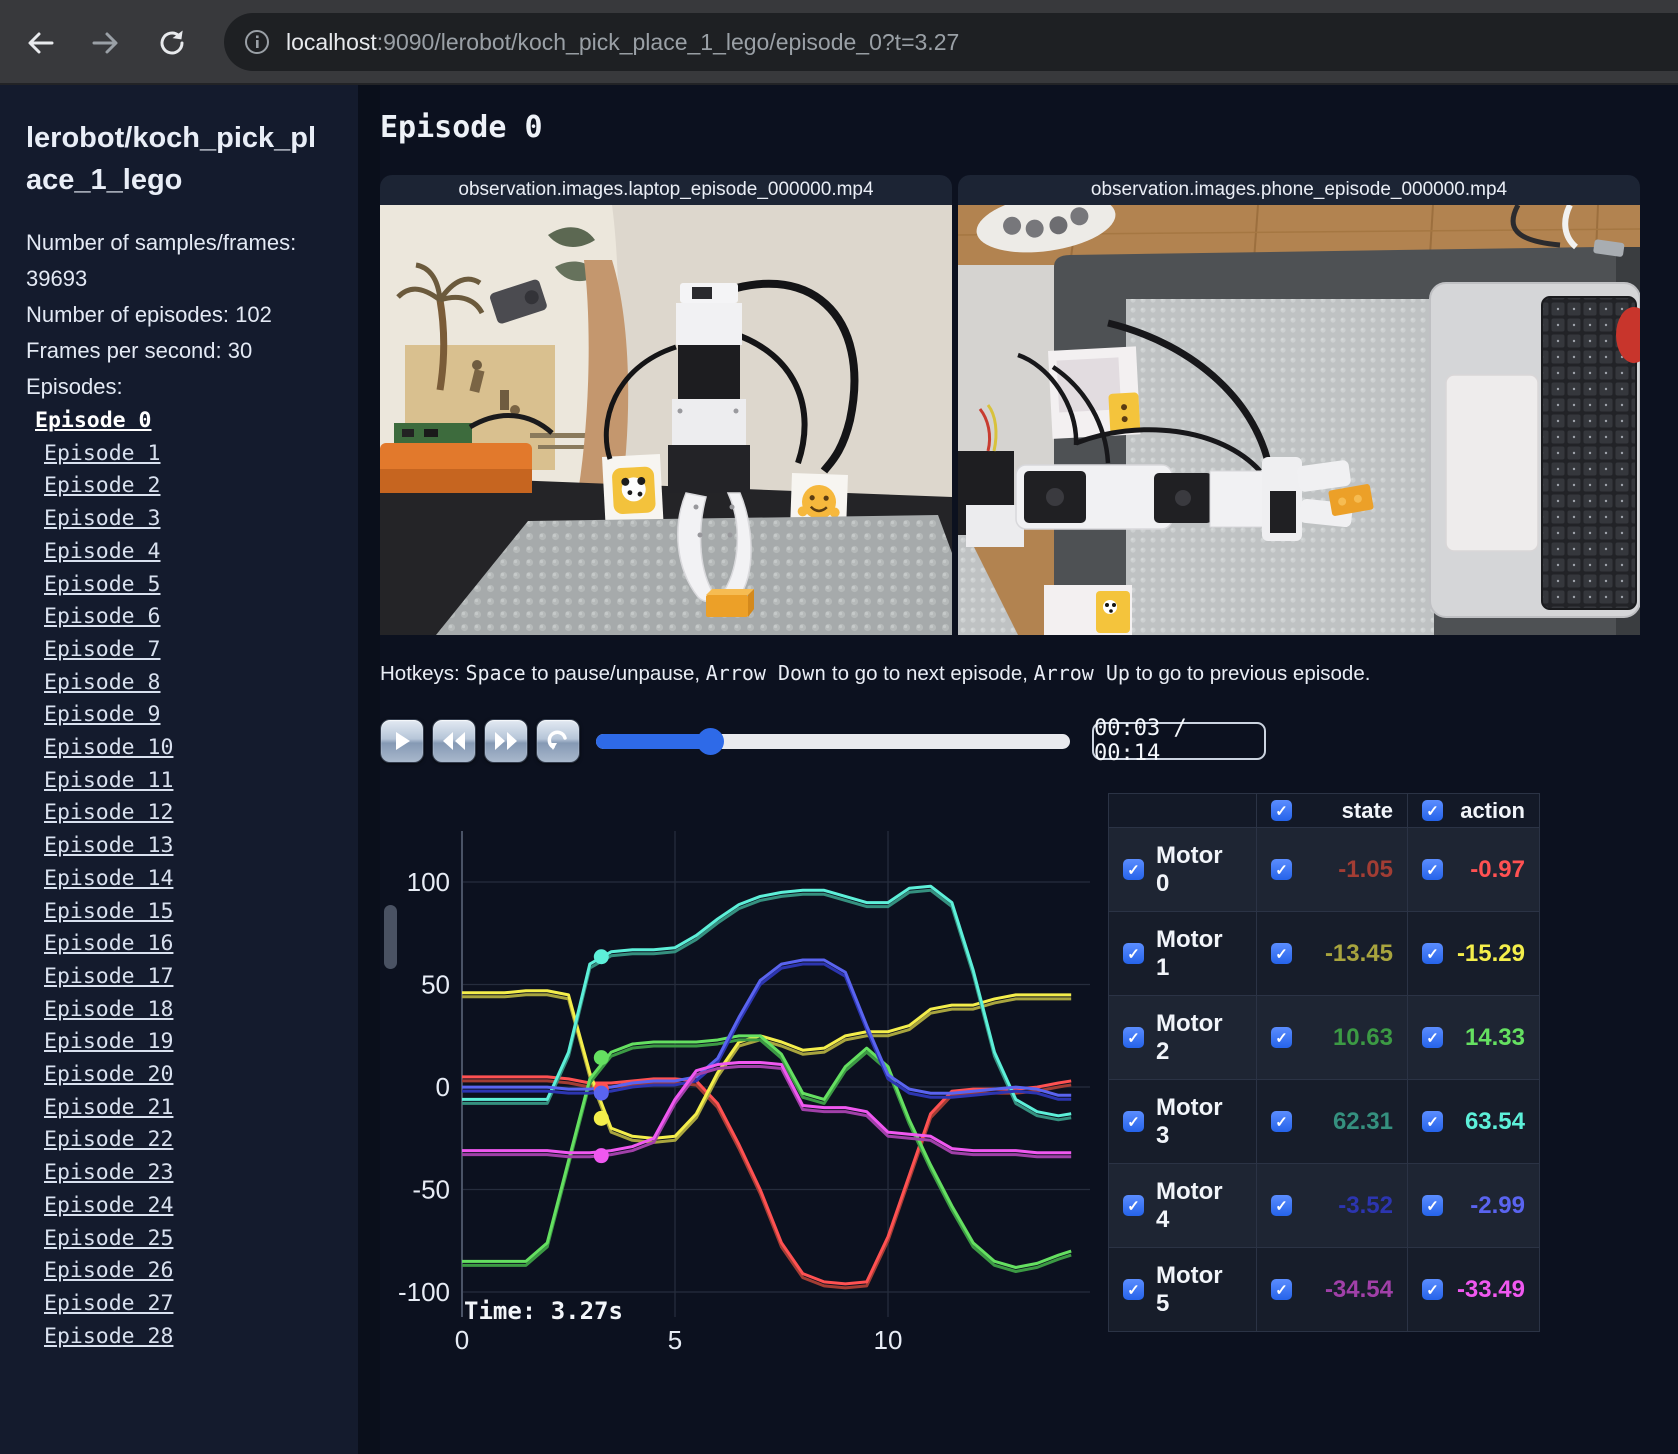 The height and width of the screenshot is (1454, 1678). I want to click on sidebar-episode-link: Episode 7, so click(102, 650).